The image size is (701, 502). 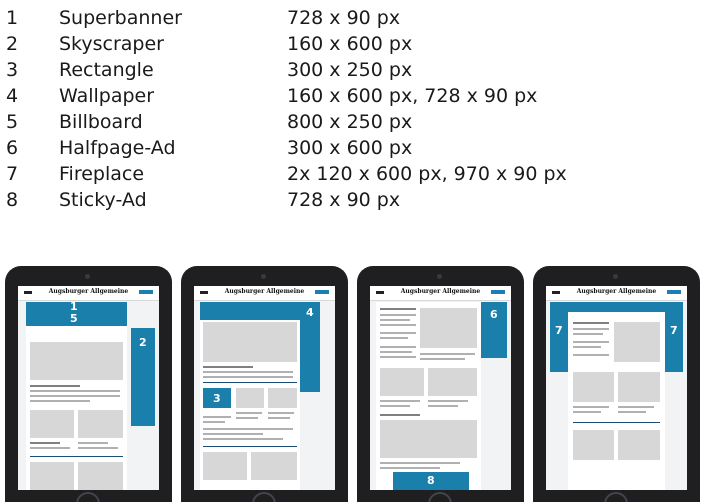 I want to click on format-number: 4, so click(x=12, y=96).